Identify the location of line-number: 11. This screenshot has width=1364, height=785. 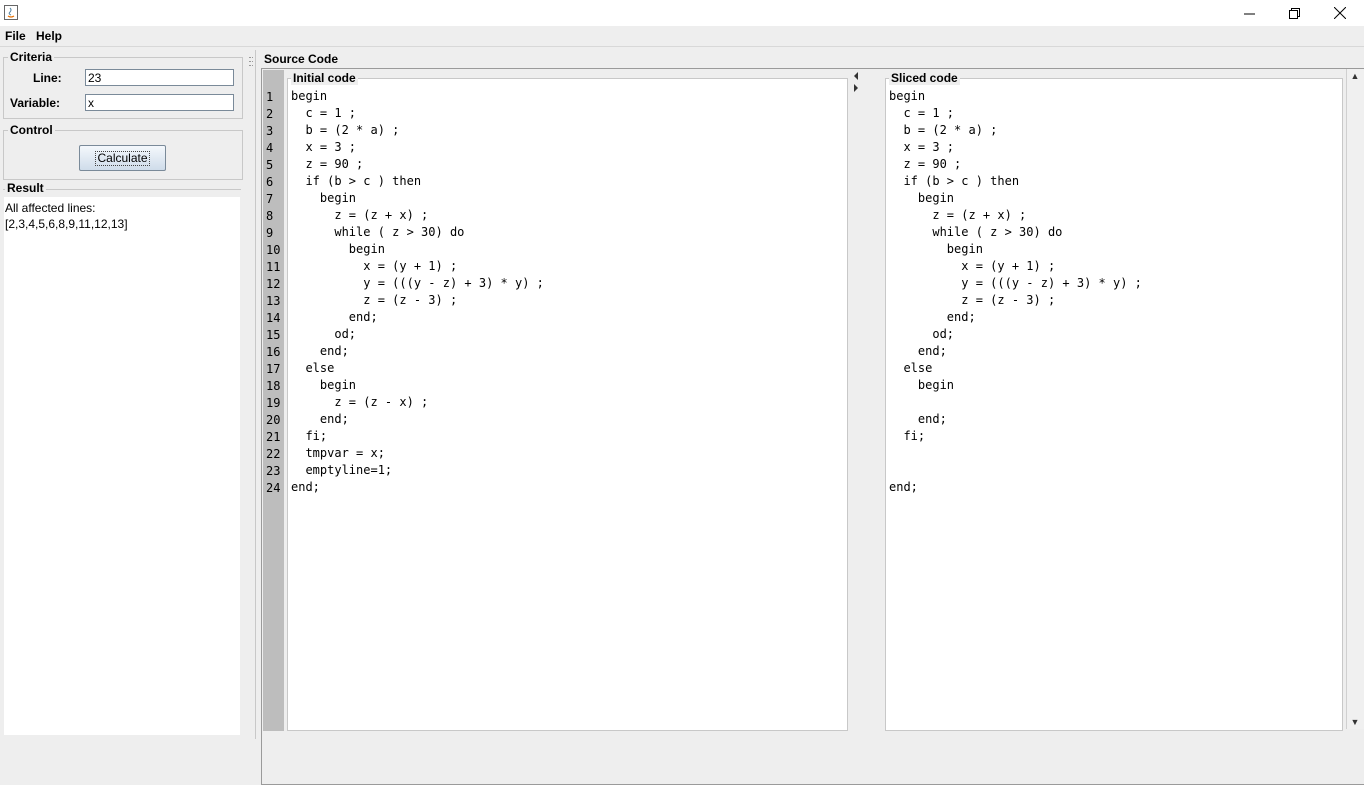
(273, 267).